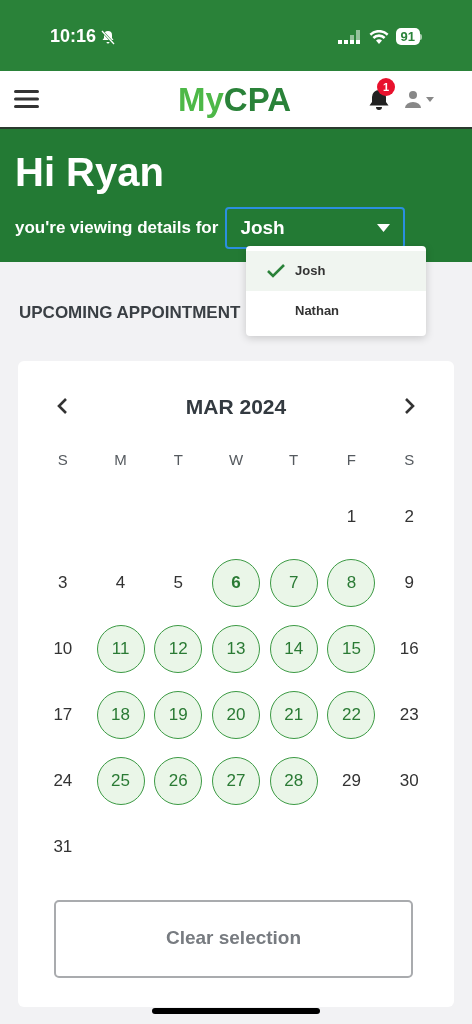 The height and width of the screenshot is (1024, 472). I want to click on greeting: Hi Ryan, so click(90, 172).